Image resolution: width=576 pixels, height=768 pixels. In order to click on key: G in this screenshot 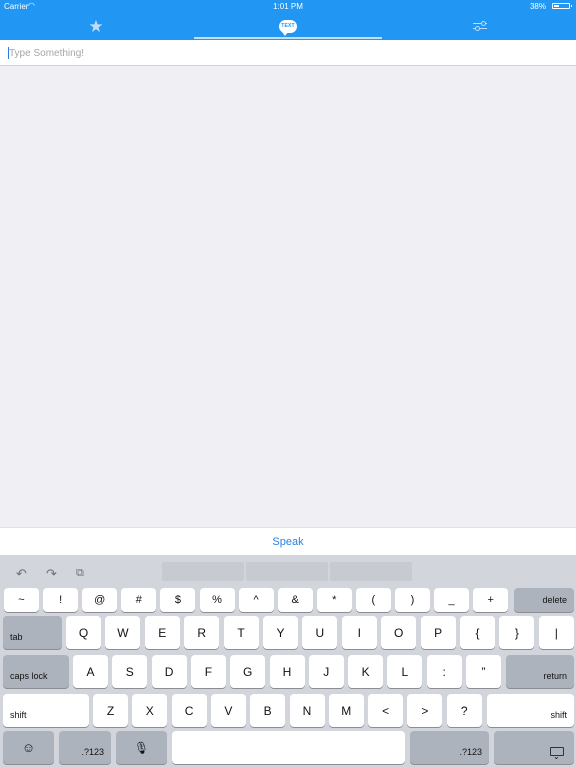, I will do `click(248, 671)`.